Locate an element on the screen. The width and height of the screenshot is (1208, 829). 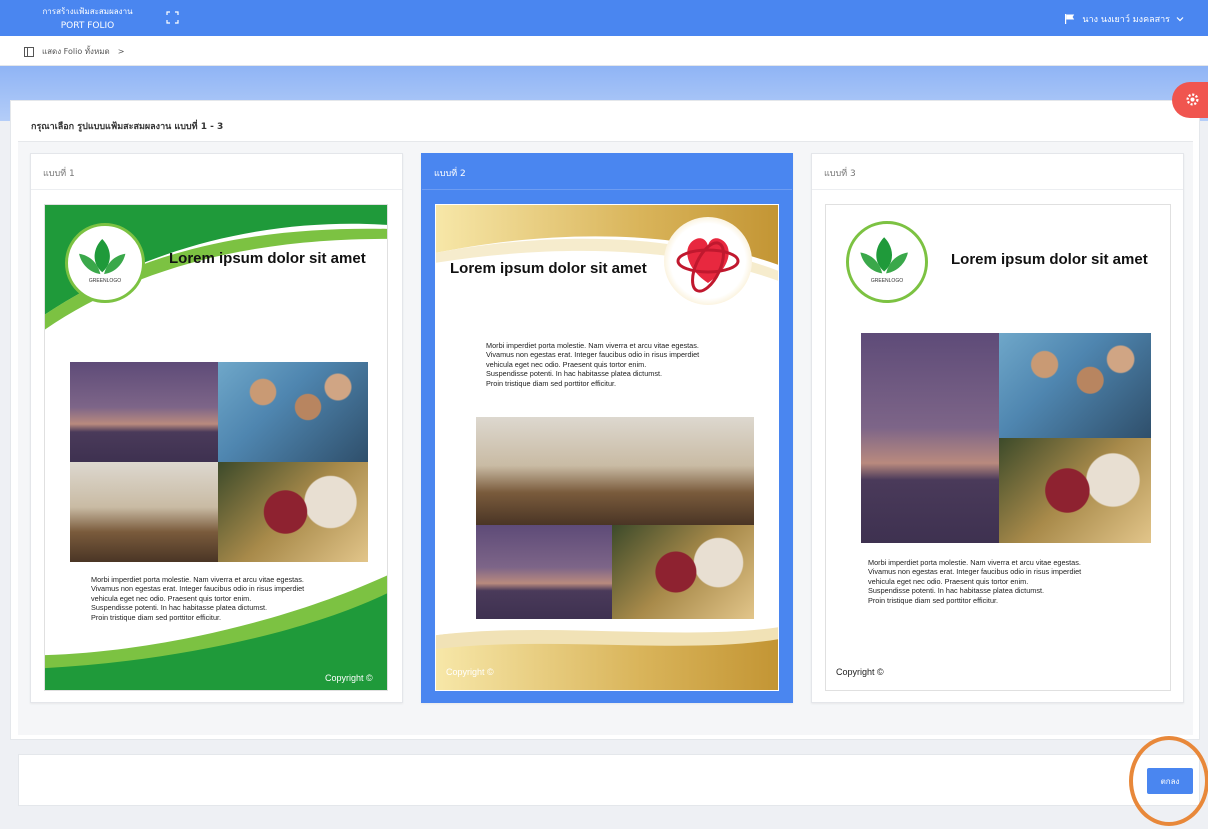
action-bar is located at coordinates (609, 780).